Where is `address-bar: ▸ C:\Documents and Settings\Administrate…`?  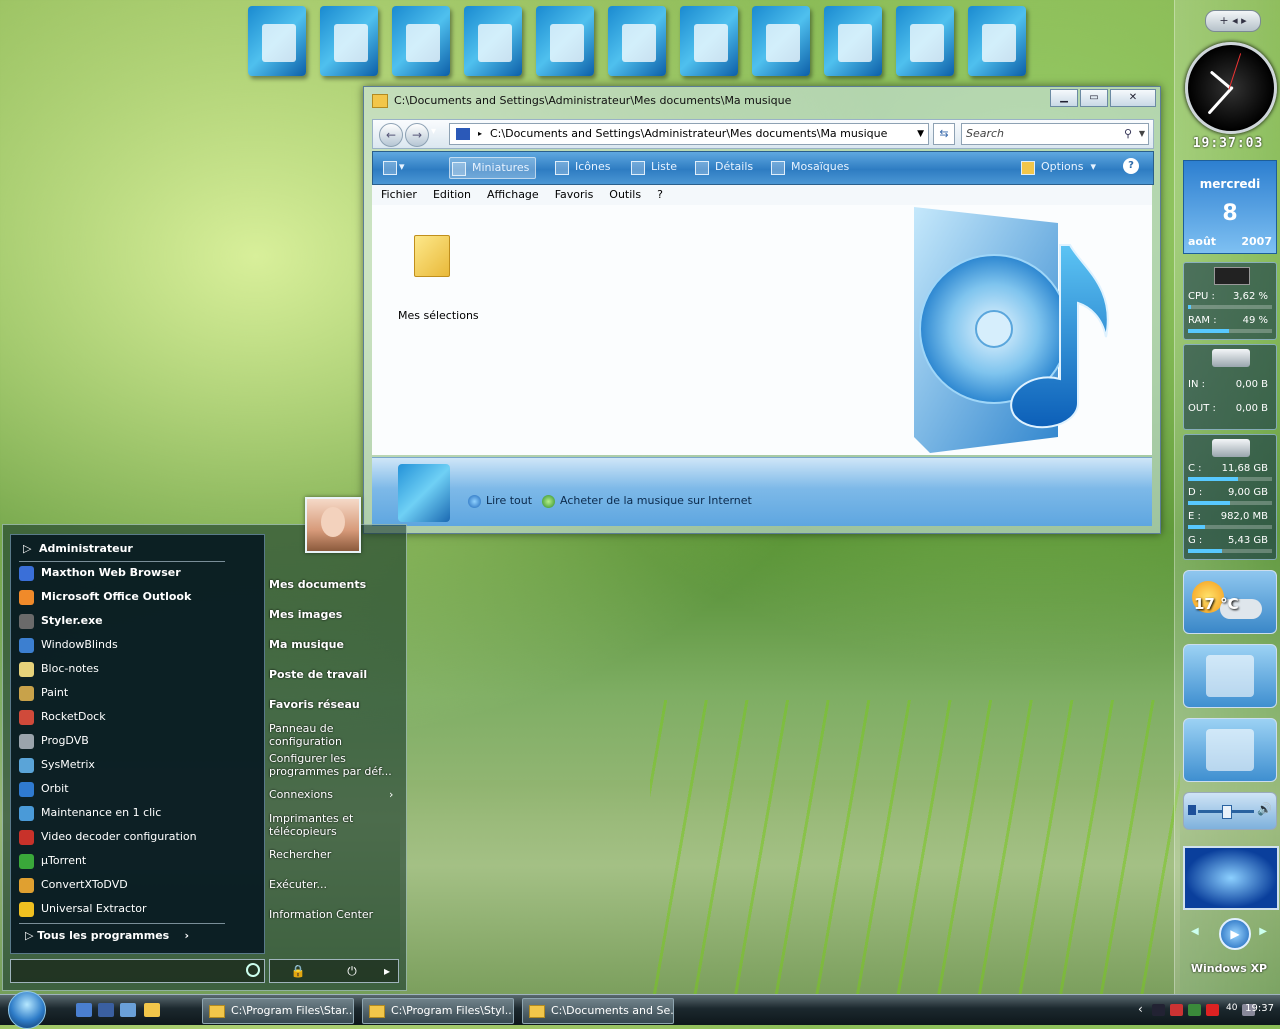 address-bar: ▸ C:\Documents and Settings\Administrate… is located at coordinates (689, 134).